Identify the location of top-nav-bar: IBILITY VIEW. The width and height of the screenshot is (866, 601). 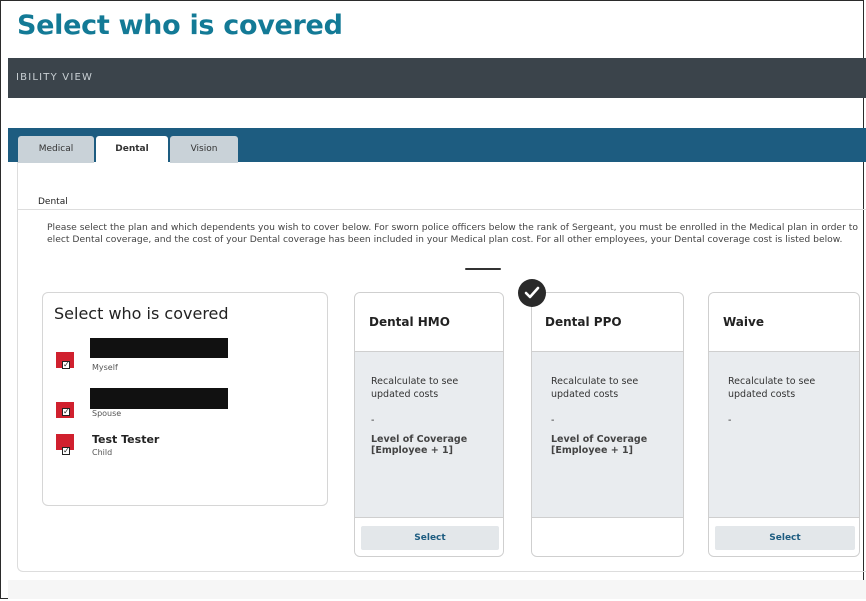
(437, 78).